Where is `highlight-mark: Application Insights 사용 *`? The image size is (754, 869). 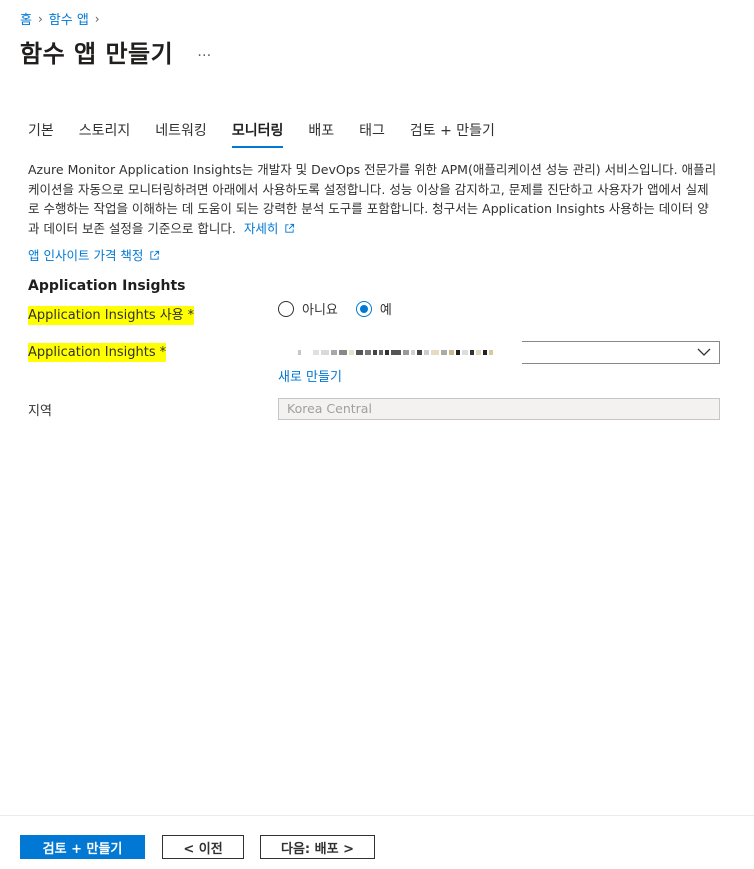 highlight-mark: Application Insights 사용 * is located at coordinates (111, 315).